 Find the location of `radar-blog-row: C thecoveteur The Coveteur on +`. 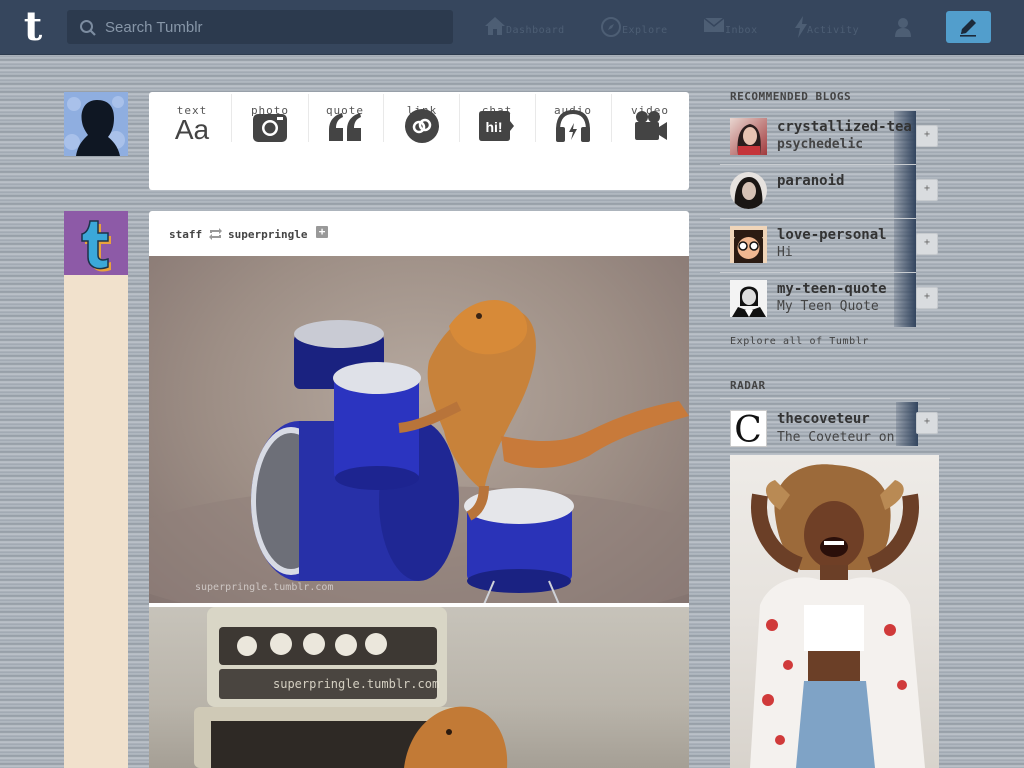

radar-blog-row: C thecoveteur The Coveteur on + is located at coordinates (830, 429).